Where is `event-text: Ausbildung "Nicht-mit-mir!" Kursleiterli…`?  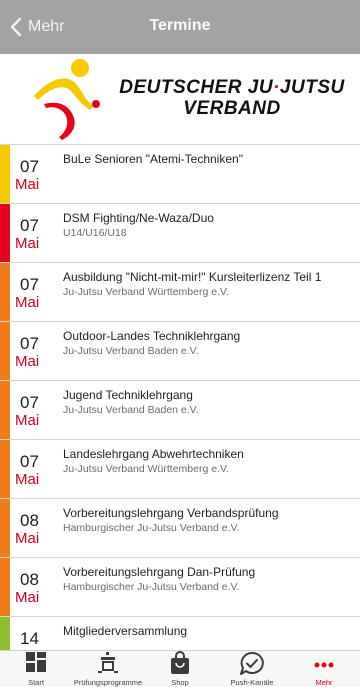
event-text: Ausbildung "Nicht-mit-mir!" Kursleiterli… is located at coordinates (202, 284).